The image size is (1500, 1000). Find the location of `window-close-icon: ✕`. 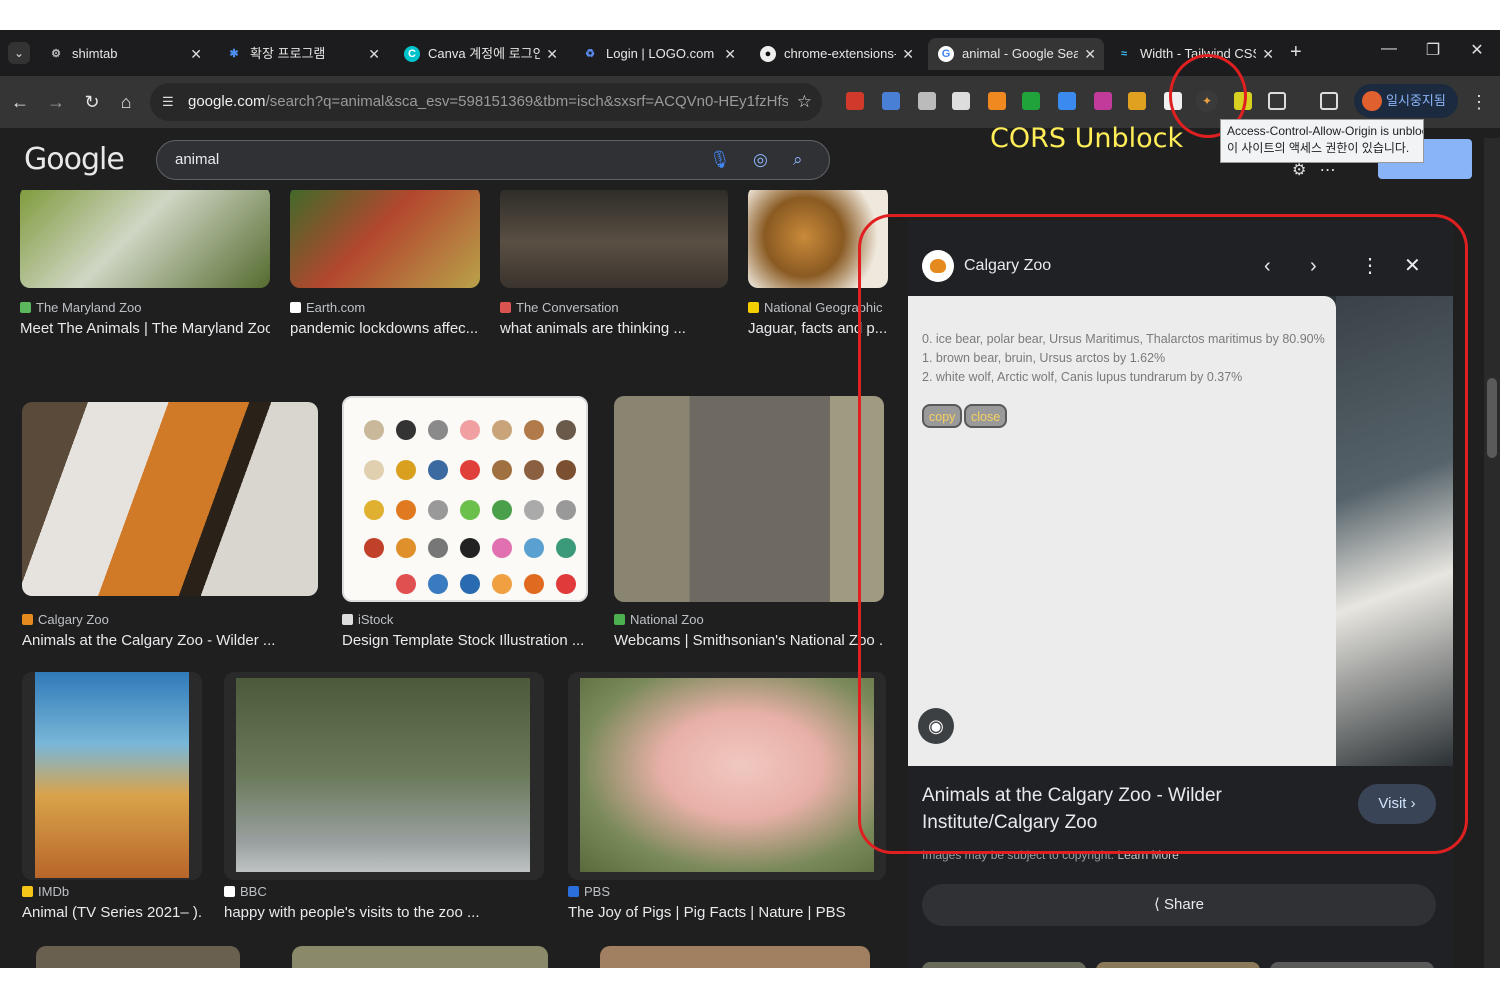

window-close-icon: ✕ is located at coordinates (1477, 50).